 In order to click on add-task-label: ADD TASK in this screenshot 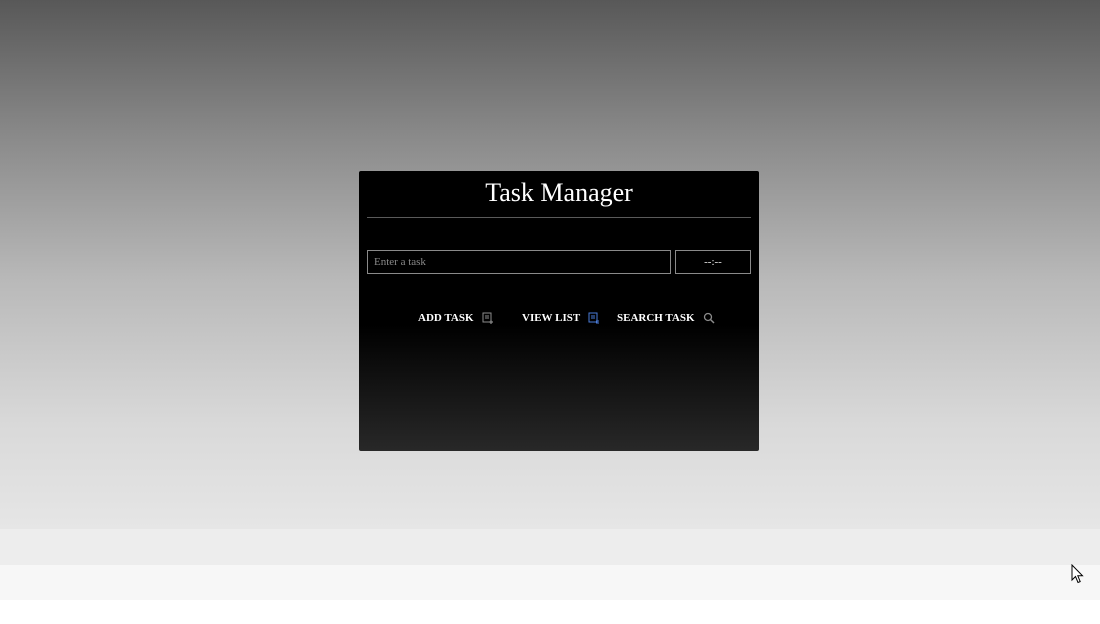, I will do `click(446, 318)`.